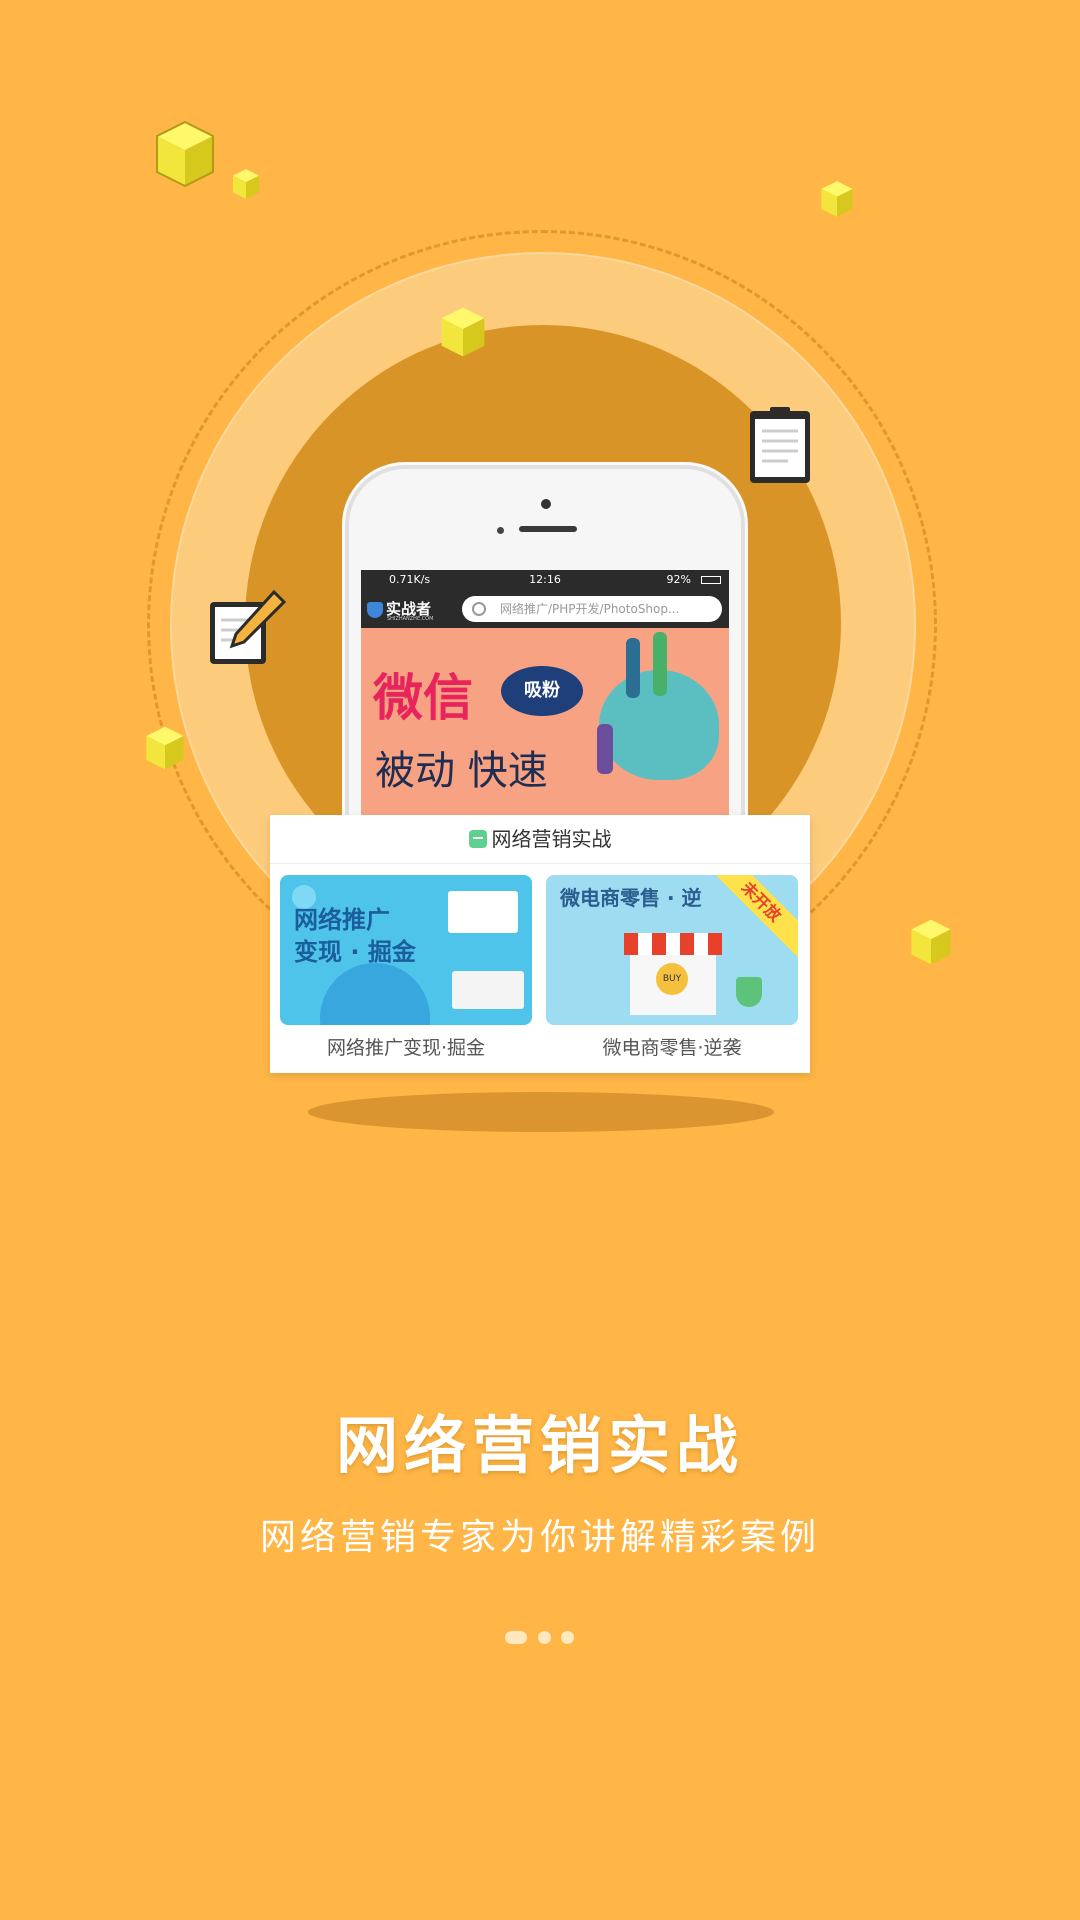 Image resolution: width=1080 pixels, height=1920 pixels. What do you see at coordinates (355, 952) in the screenshot?
I see `thumb-text-line2: 变现 · 掘金` at bounding box center [355, 952].